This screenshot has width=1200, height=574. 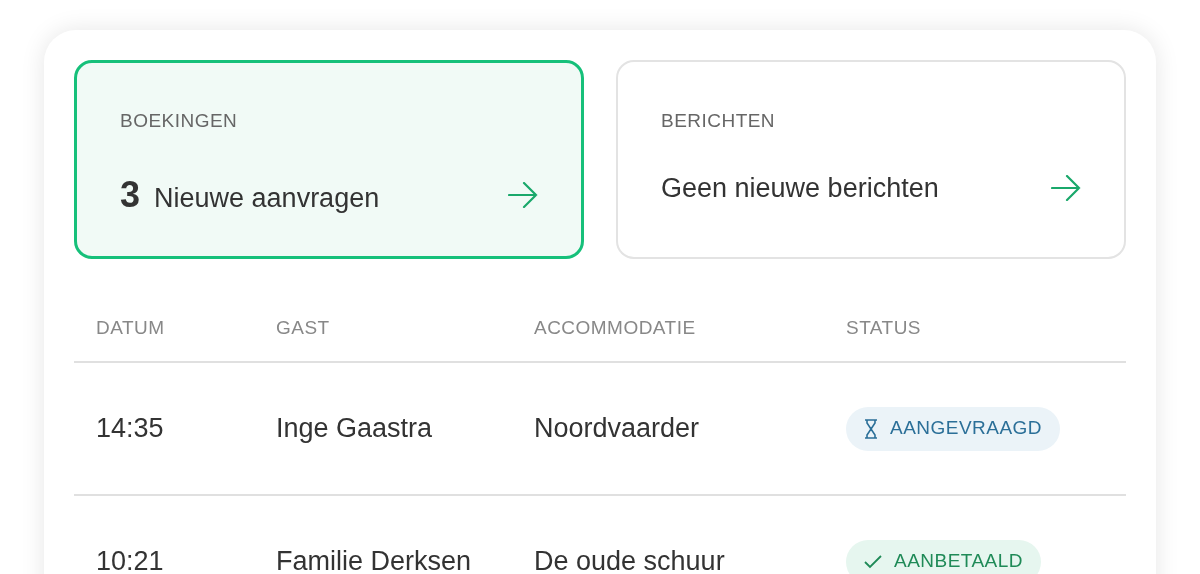 What do you see at coordinates (179, 121) in the screenshot?
I see `card-label: BOEKINGEN` at bounding box center [179, 121].